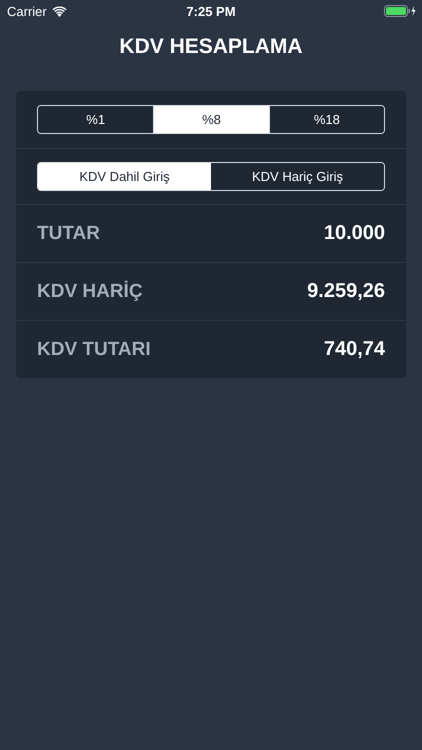 The width and height of the screenshot is (422, 750). What do you see at coordinates (326, 119) in the screenshot?
I see `rate-tab: %18` at bounding box center [326, 119].